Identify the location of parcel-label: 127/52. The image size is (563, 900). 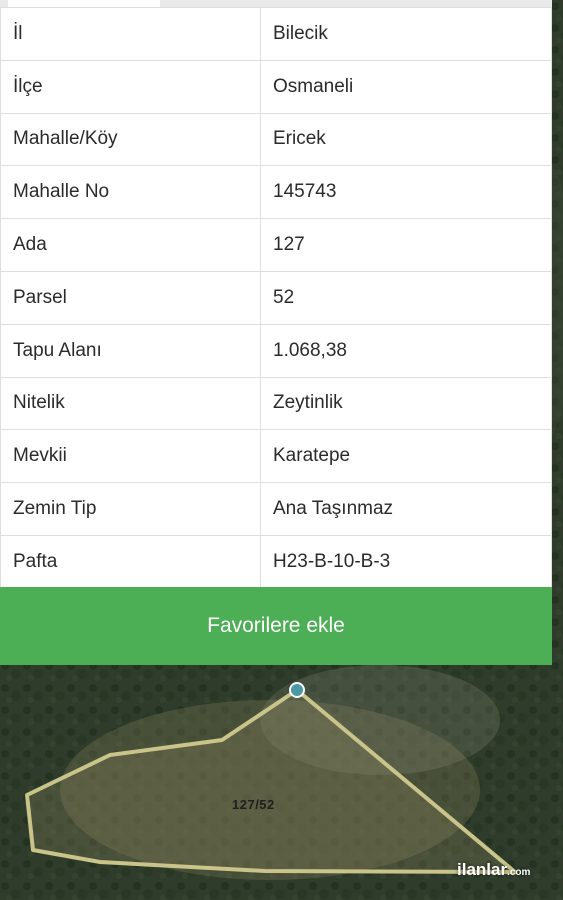
(253, 804).